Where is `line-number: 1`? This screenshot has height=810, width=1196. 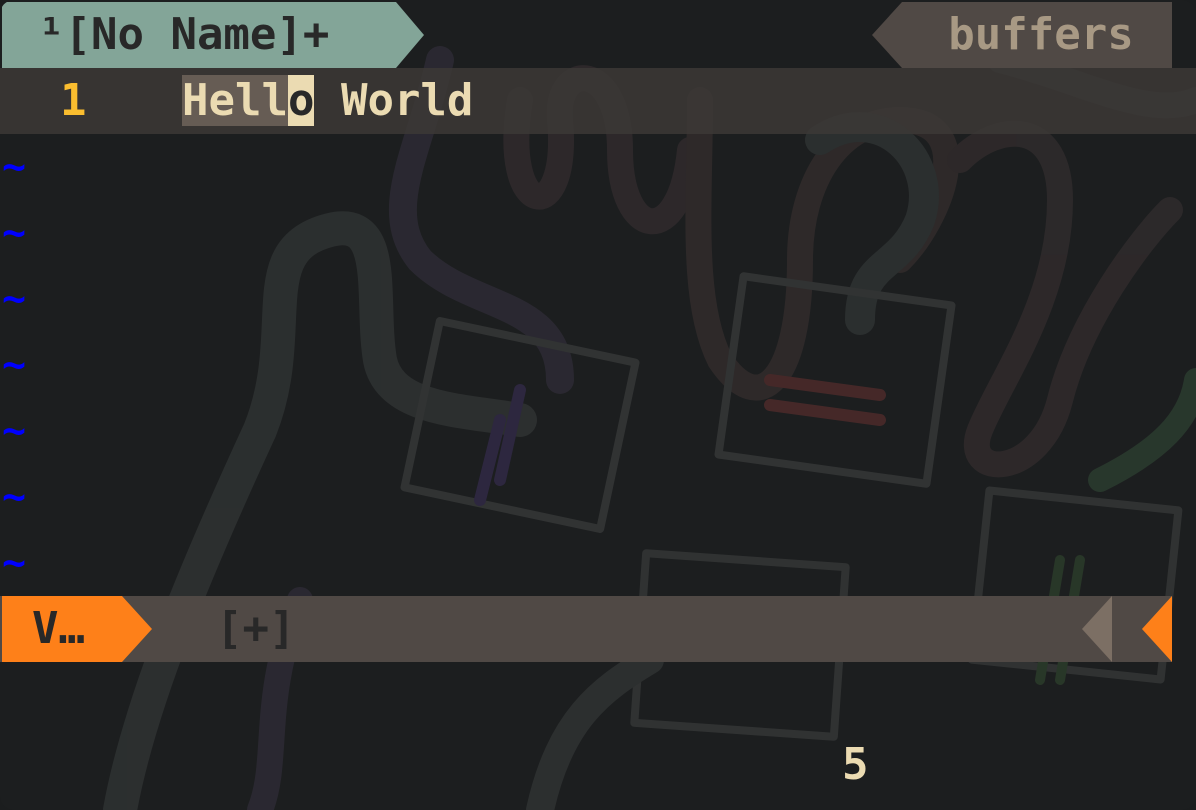
line-number: 1 is located at coordinates (73, 100).